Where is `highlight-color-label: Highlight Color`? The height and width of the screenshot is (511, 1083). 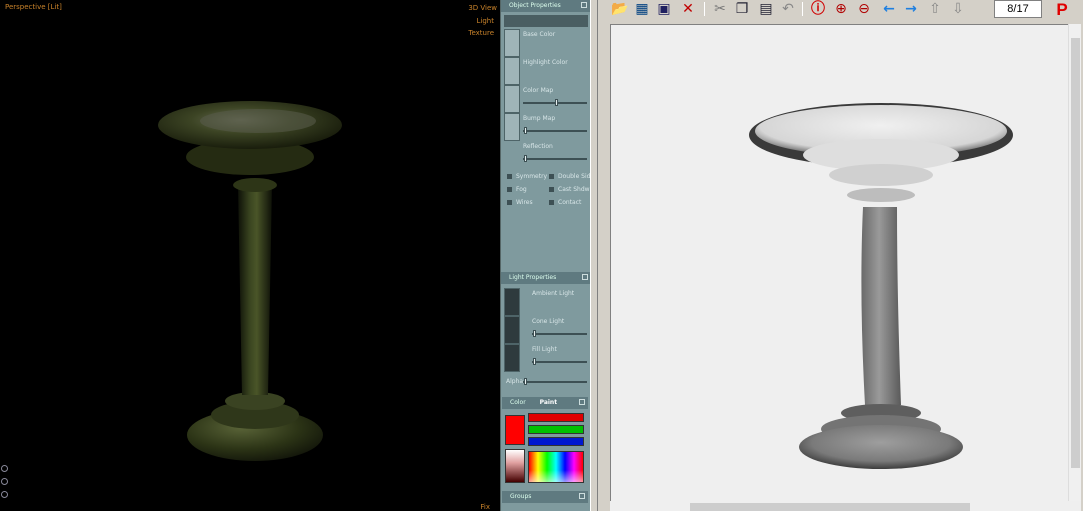
highlight-color-label: Highlight Color is located at coordinates (545, 62).